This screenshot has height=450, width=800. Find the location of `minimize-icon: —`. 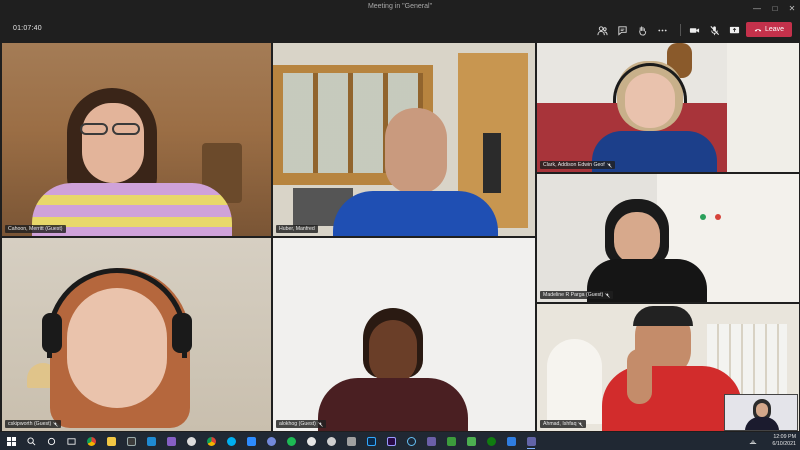

minimize-icon: — is located at coordinates (757, 8).